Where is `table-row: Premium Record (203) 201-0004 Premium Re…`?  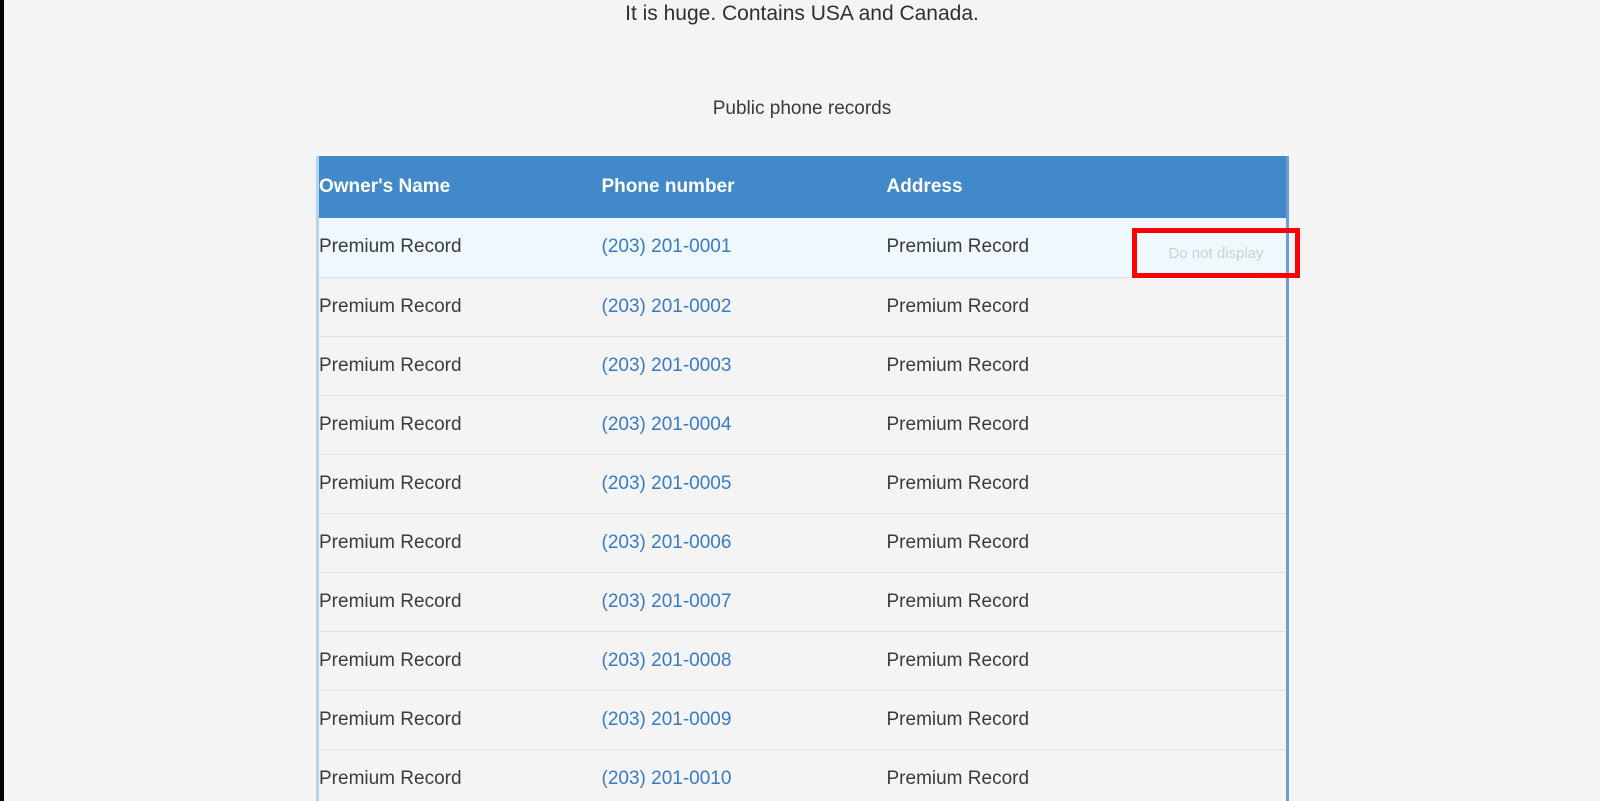 table-row: Premium Record (203) 201-0004 Premium Re… is located at coordinates (802, 425).